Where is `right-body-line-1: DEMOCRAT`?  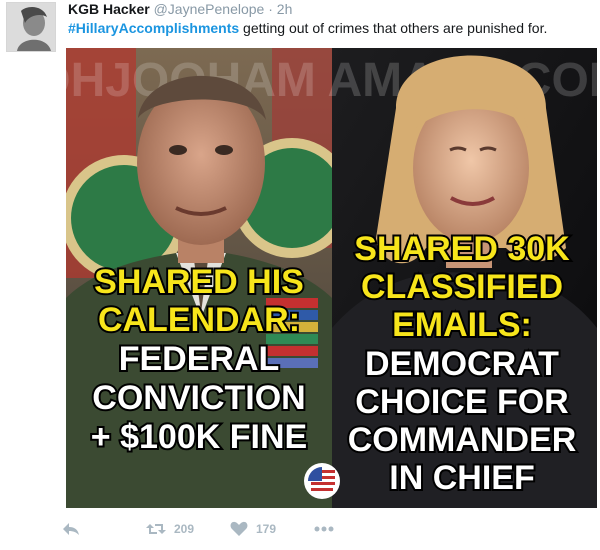
right-body-line-1: DEMOCRAT is located at coordinates (462, 364).